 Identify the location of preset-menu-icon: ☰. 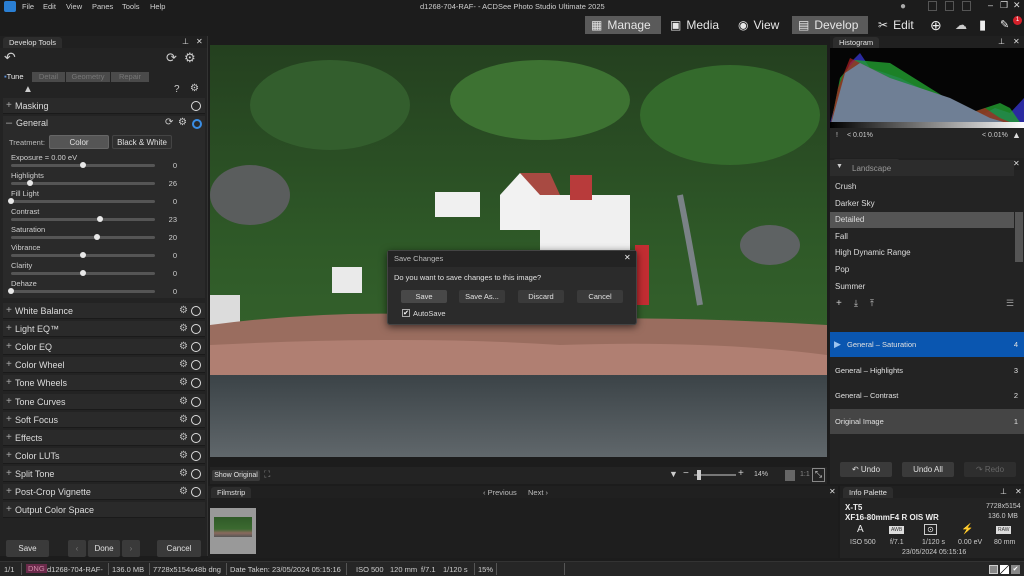
(1010, 303).